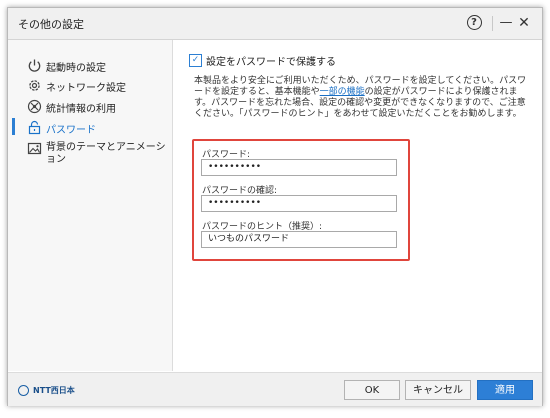 The width and height of the screenshot is (550, 418). Describe the element at coordinates (299, 239) in the screenshot. I see `password-hint-field: いつものパスワード` at that location.